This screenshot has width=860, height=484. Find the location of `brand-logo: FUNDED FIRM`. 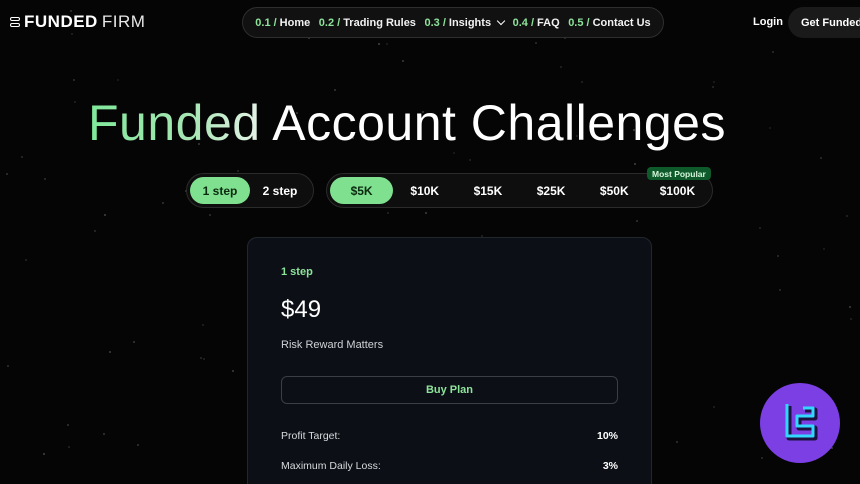

brand-logo: FUNDED FIRM is located at coordinates (77, 22).